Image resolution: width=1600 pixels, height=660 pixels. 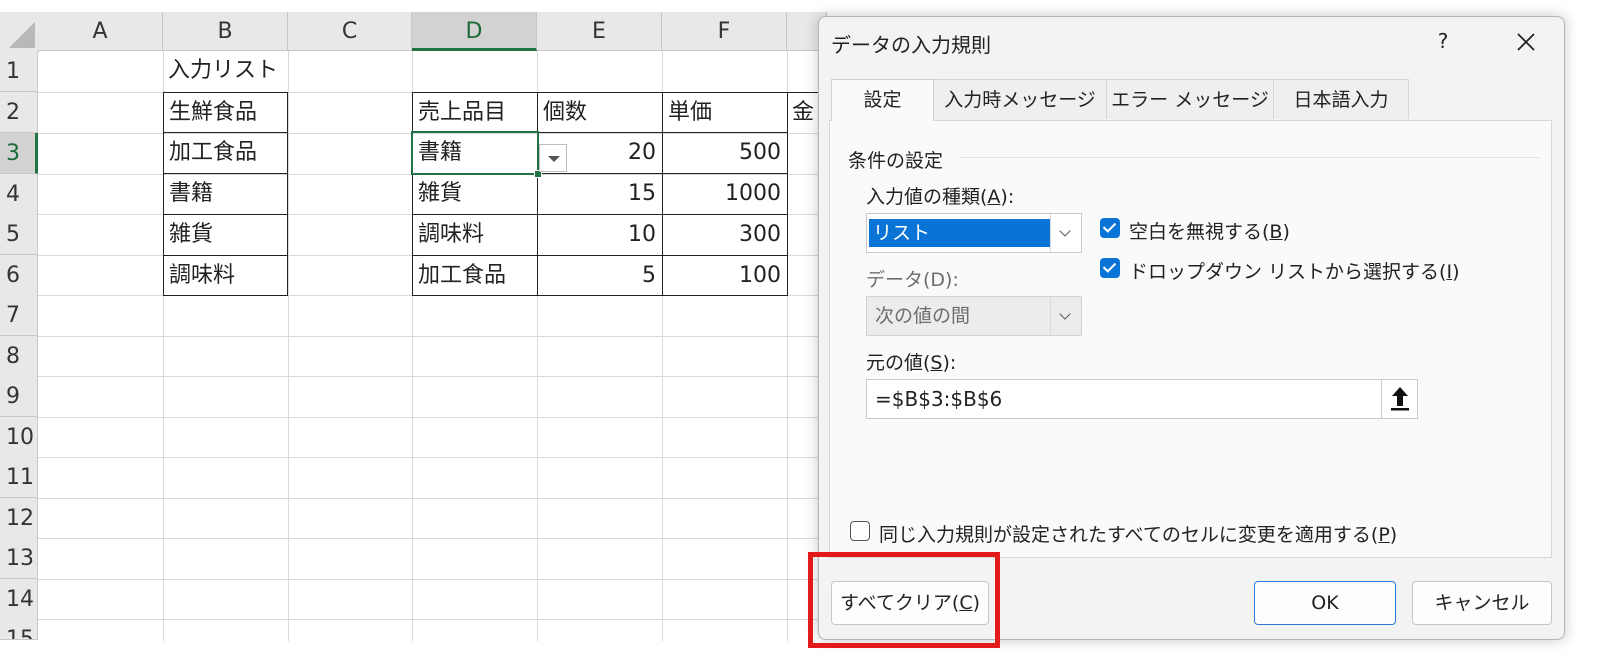 I want to click on cell-e6: 5, so click(x=600, y=275).